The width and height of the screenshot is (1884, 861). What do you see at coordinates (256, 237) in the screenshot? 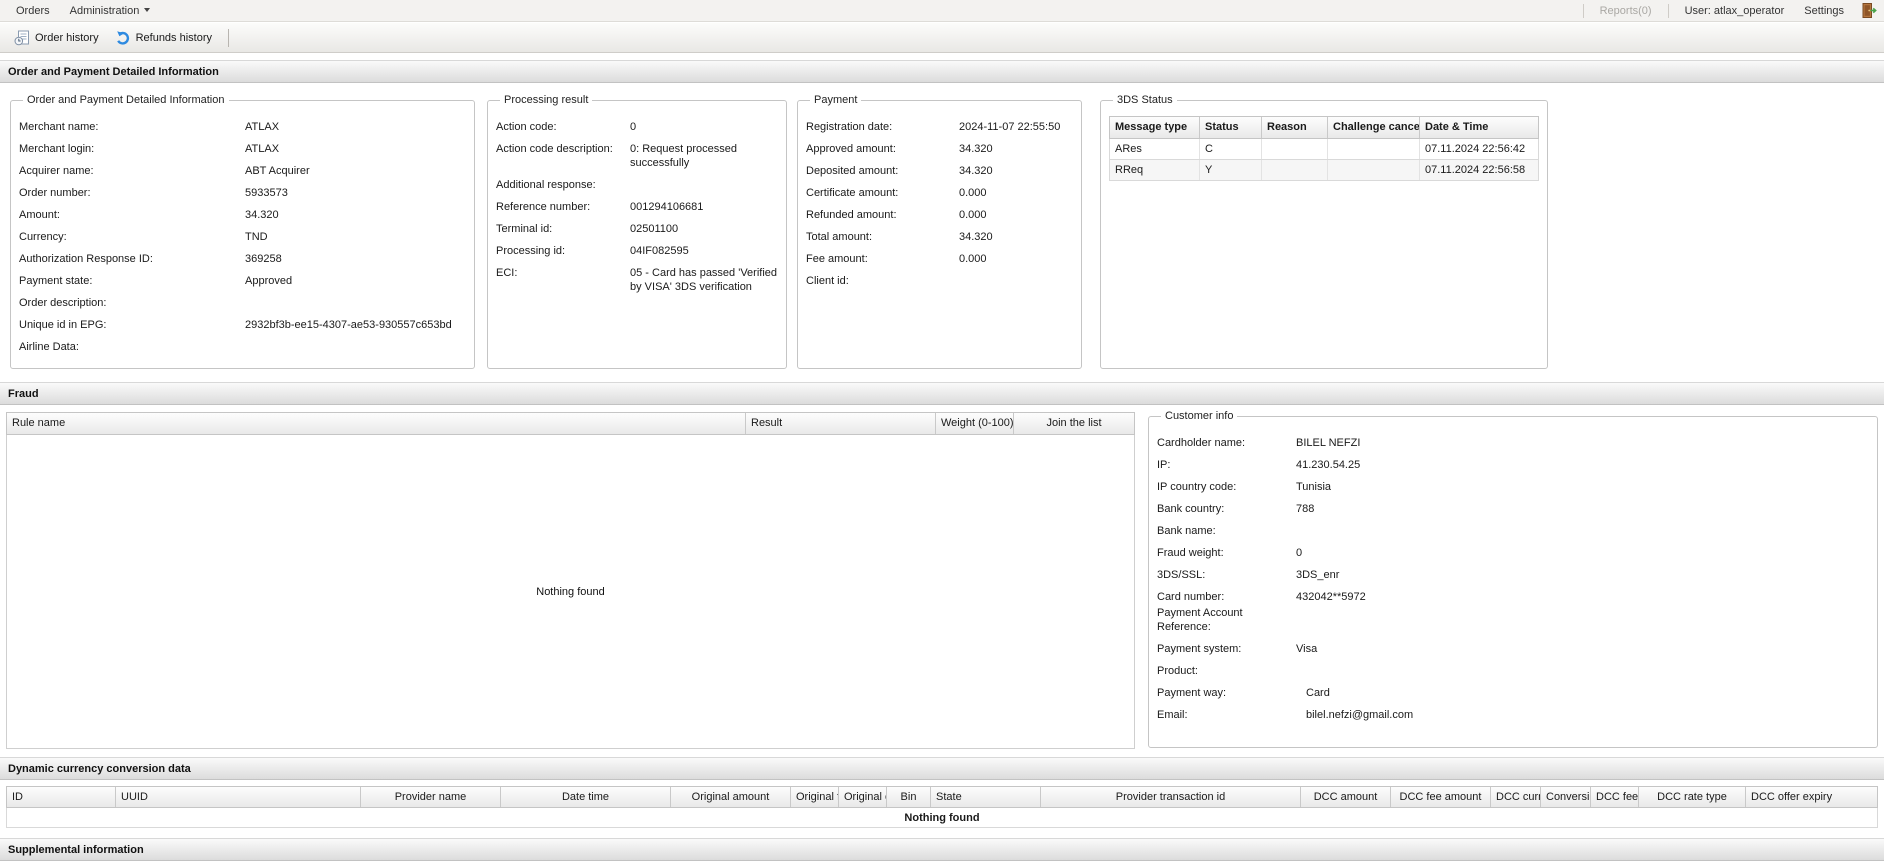
I see `field-value: TND` at bounding box center [256, 237].